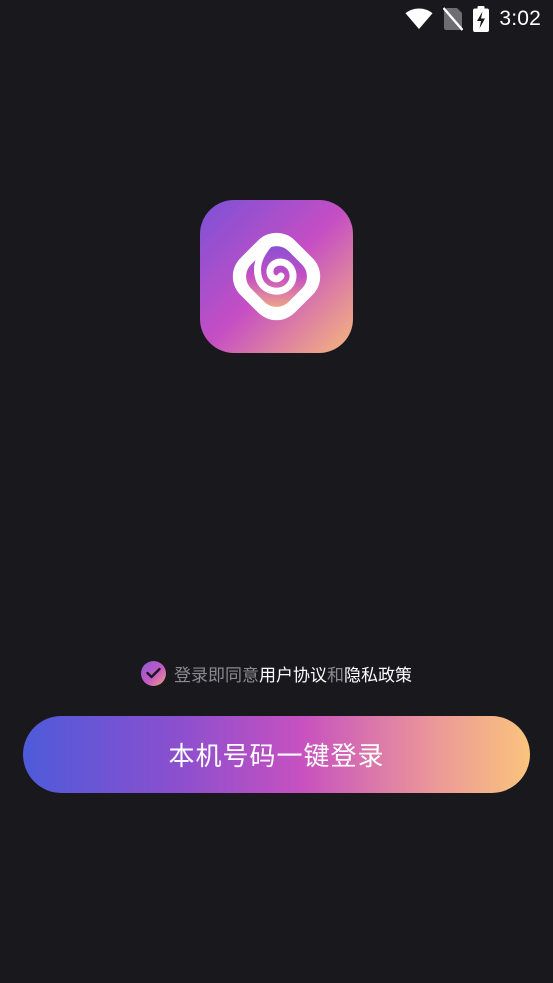  What do you see at coordinates (335, 675) in the screenshot?
I see `agreement-conjunction: 和` at bounding box center [335, 675].